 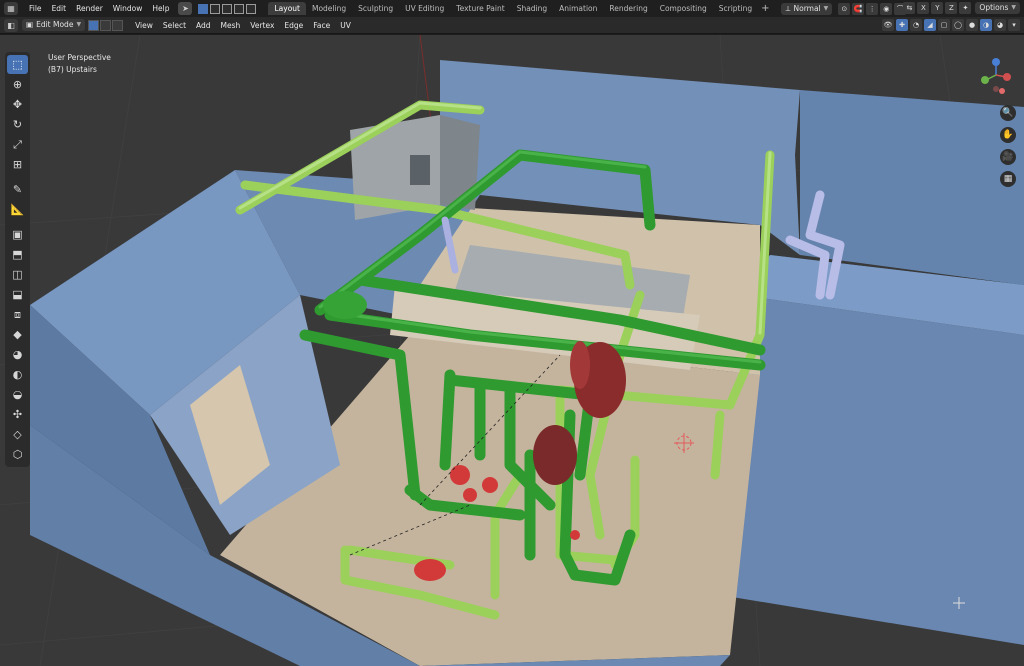 What do you see at coordinates (118, 25) in the screenshot?
I see `face-select-icon` at bounding box center [118, 25].